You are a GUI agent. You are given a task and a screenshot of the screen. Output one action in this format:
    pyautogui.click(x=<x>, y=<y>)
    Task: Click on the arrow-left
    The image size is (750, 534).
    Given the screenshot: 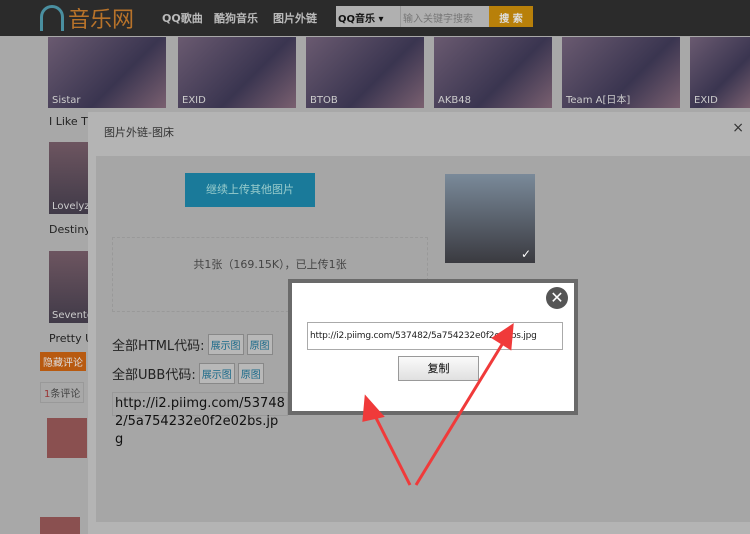 What is the action you would take?
    pyautogui.click(x=391, y=447)
    